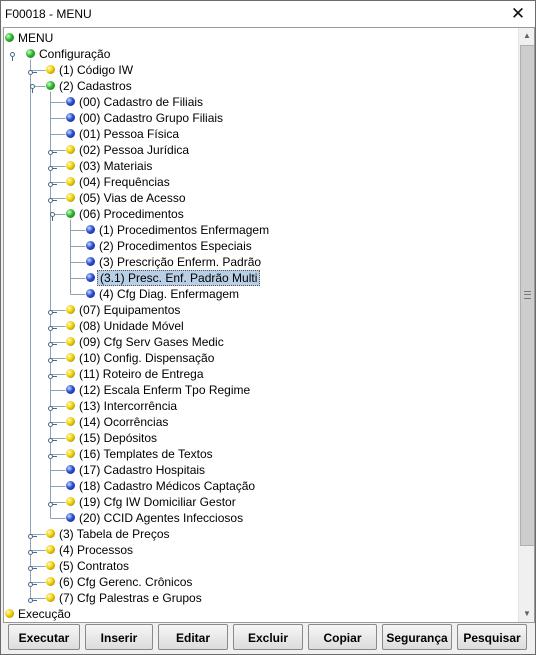 The height and width of the screenshot is (655, 536). What do you see at coordinates (342, 637) in the screenshot?
I see `copiar-button: Copiar` at bounding box center [342, 637].